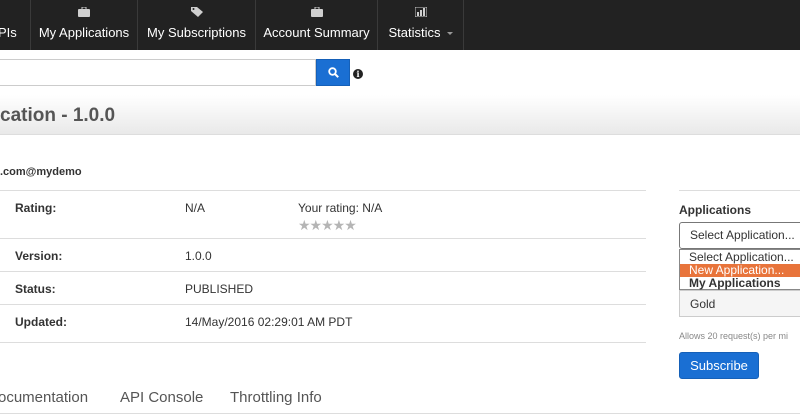 Image resolution: width=800 pixels, height=420 pixels. What do you see at coordinates (739, 303) in the screenshot?
I see `tier-select: Gold` at bounding box center [739, 303].